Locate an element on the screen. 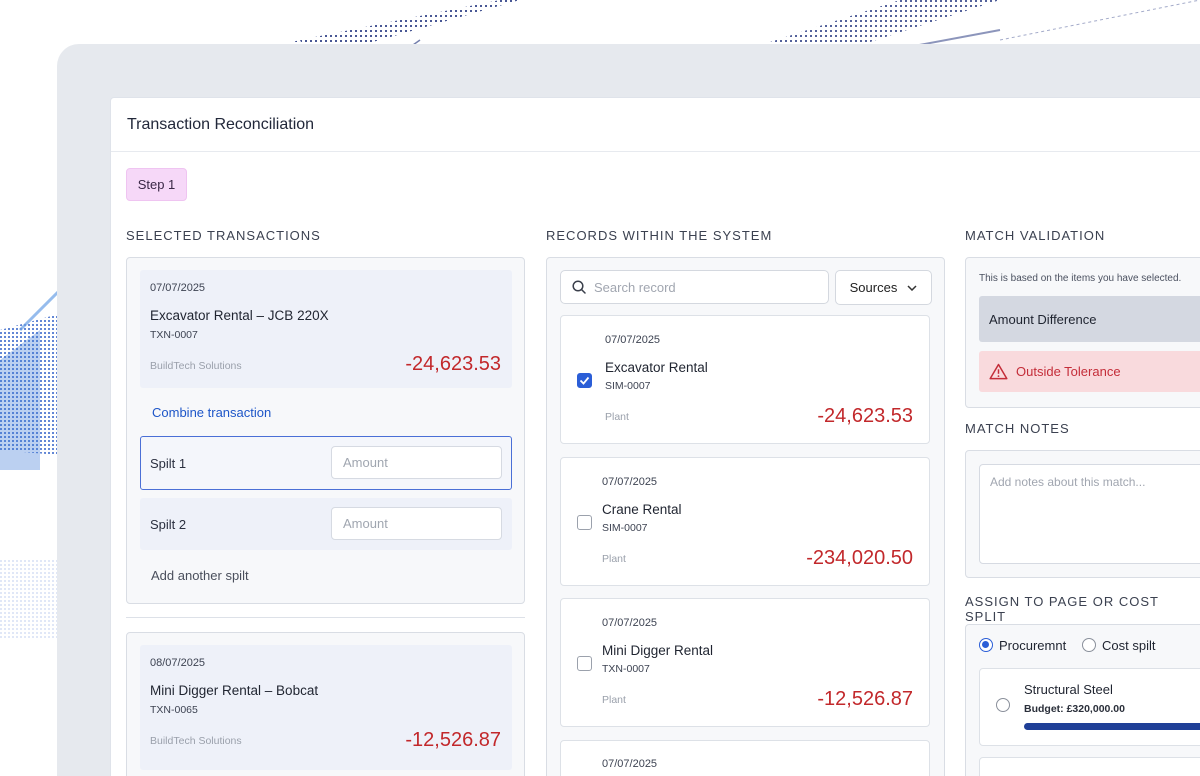  page-title: Transaction Reconciliation is located at coordinates (221, 124).